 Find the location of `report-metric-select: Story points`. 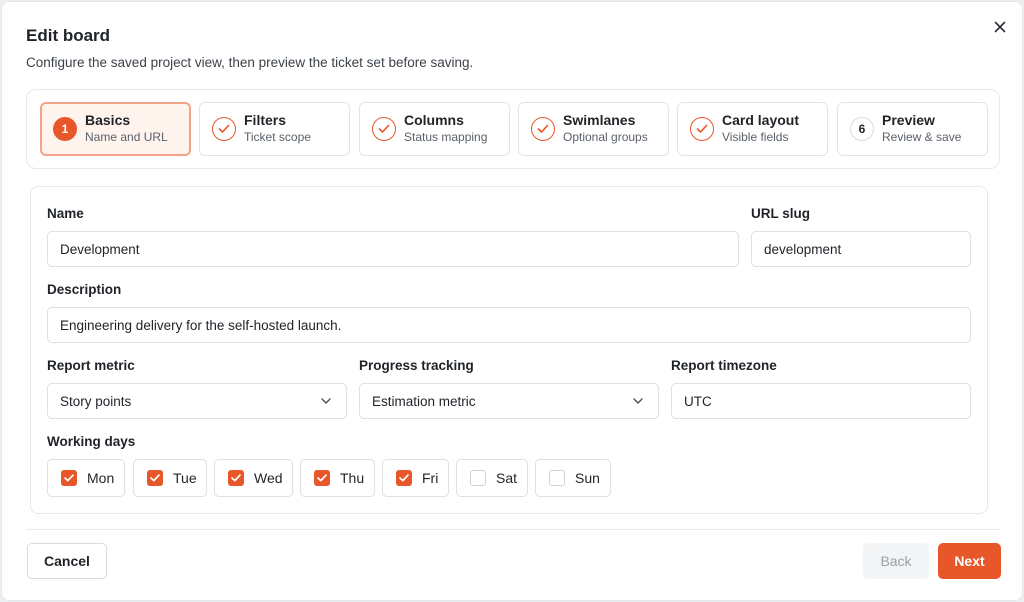

report-metric-select: Story points is located at coordinates (197, 401).